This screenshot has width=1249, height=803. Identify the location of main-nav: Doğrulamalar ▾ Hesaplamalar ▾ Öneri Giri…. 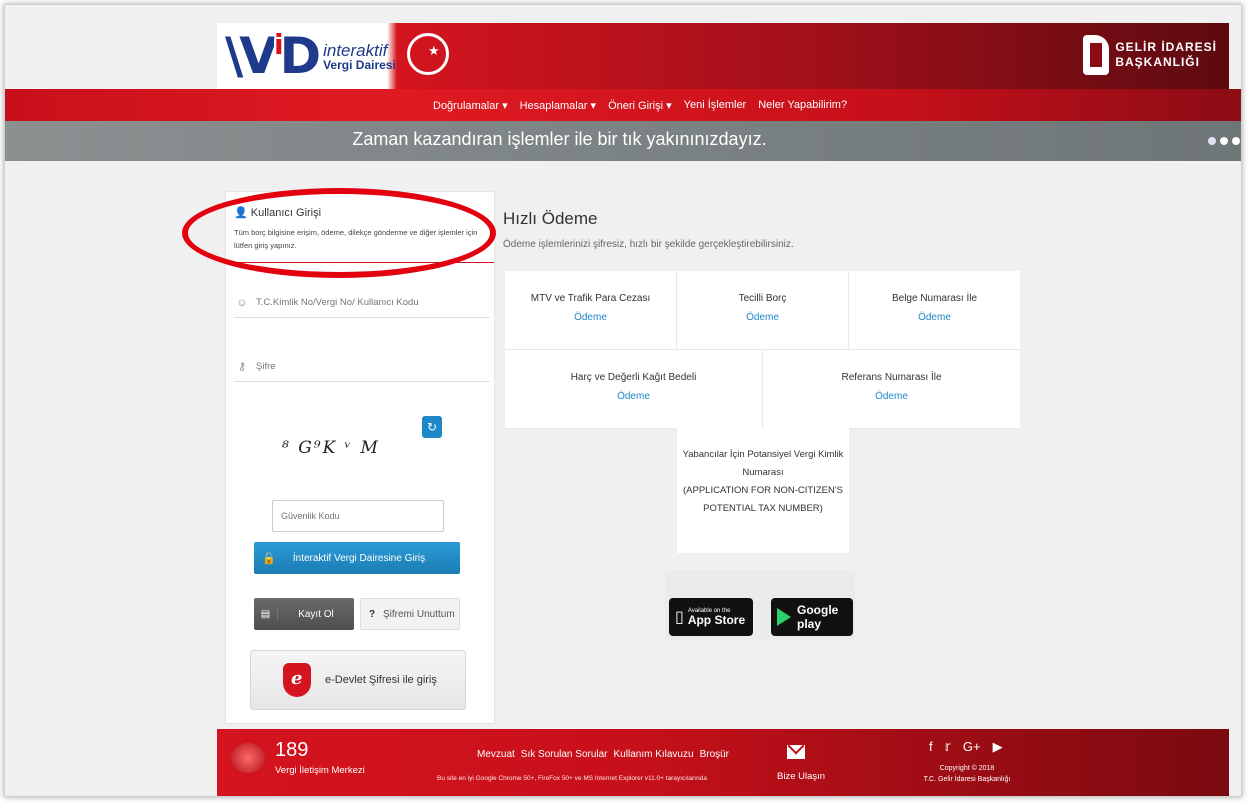
(623, 105).